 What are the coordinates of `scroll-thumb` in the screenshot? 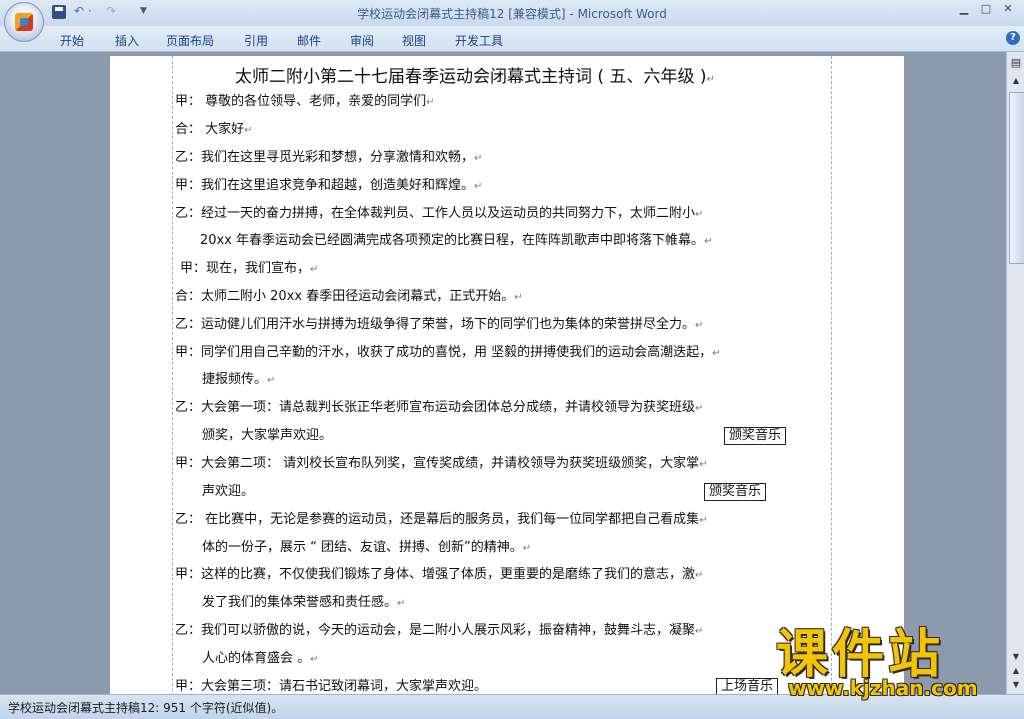 It's located at (1016, 178).